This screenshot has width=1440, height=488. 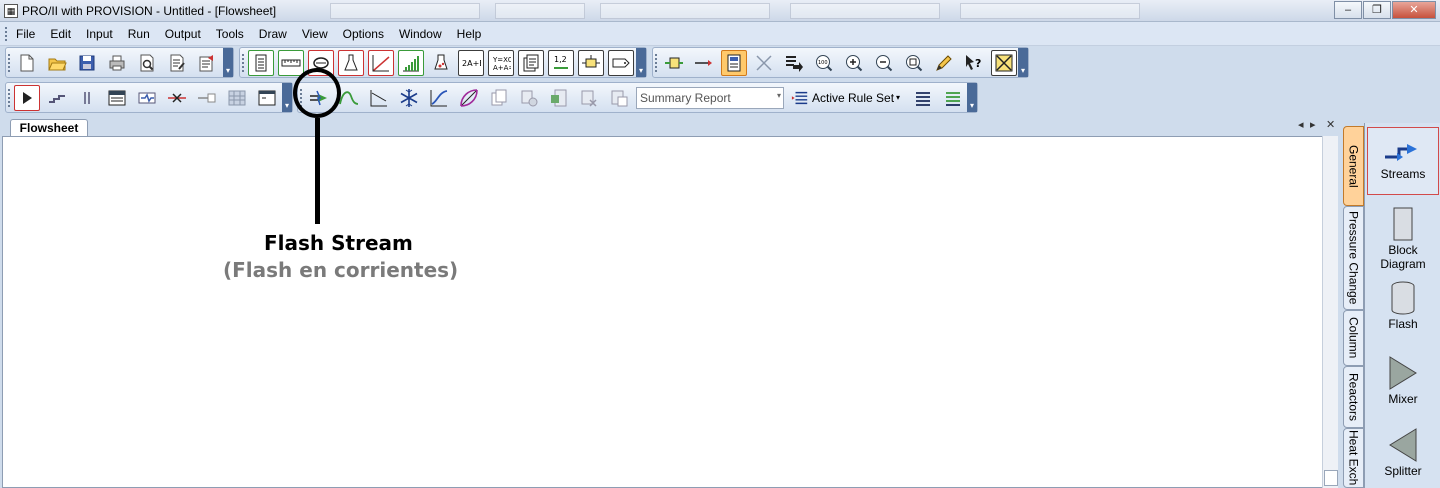 What do you see at coordinates (25, 34) in the screenshot?
I see `menu-file: File` at bounding box center [25, 34].